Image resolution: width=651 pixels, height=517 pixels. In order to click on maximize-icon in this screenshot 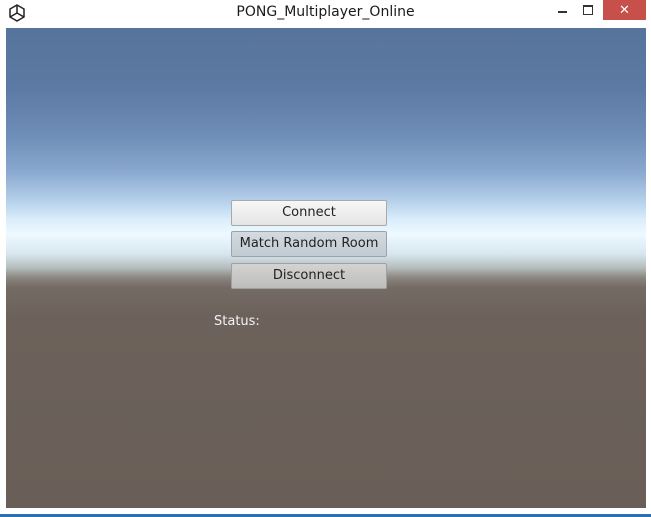, I will do `click(588, 10)`.